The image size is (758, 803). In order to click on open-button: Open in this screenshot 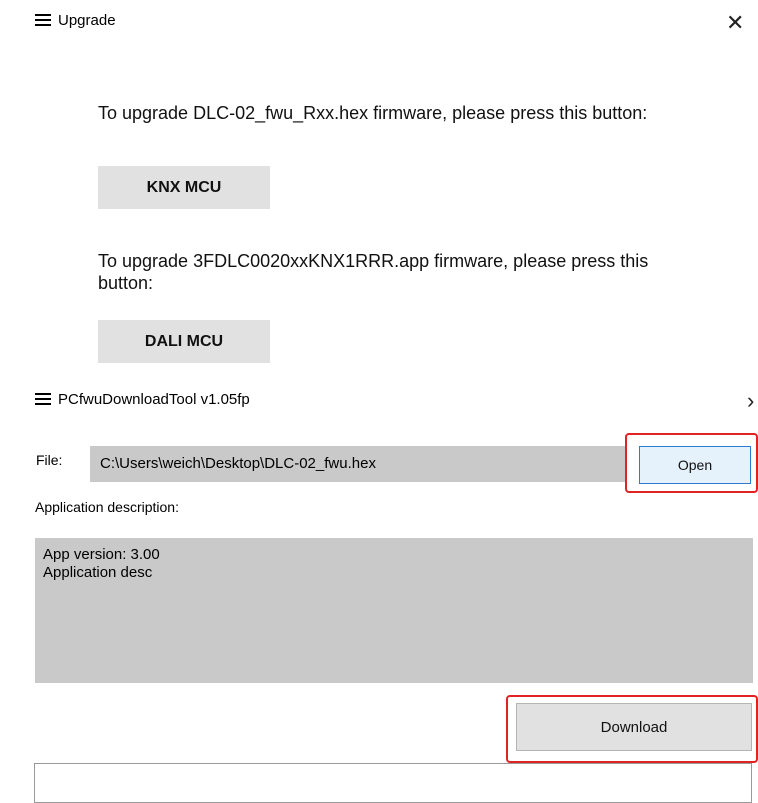, I will do `click(695, 465)`.